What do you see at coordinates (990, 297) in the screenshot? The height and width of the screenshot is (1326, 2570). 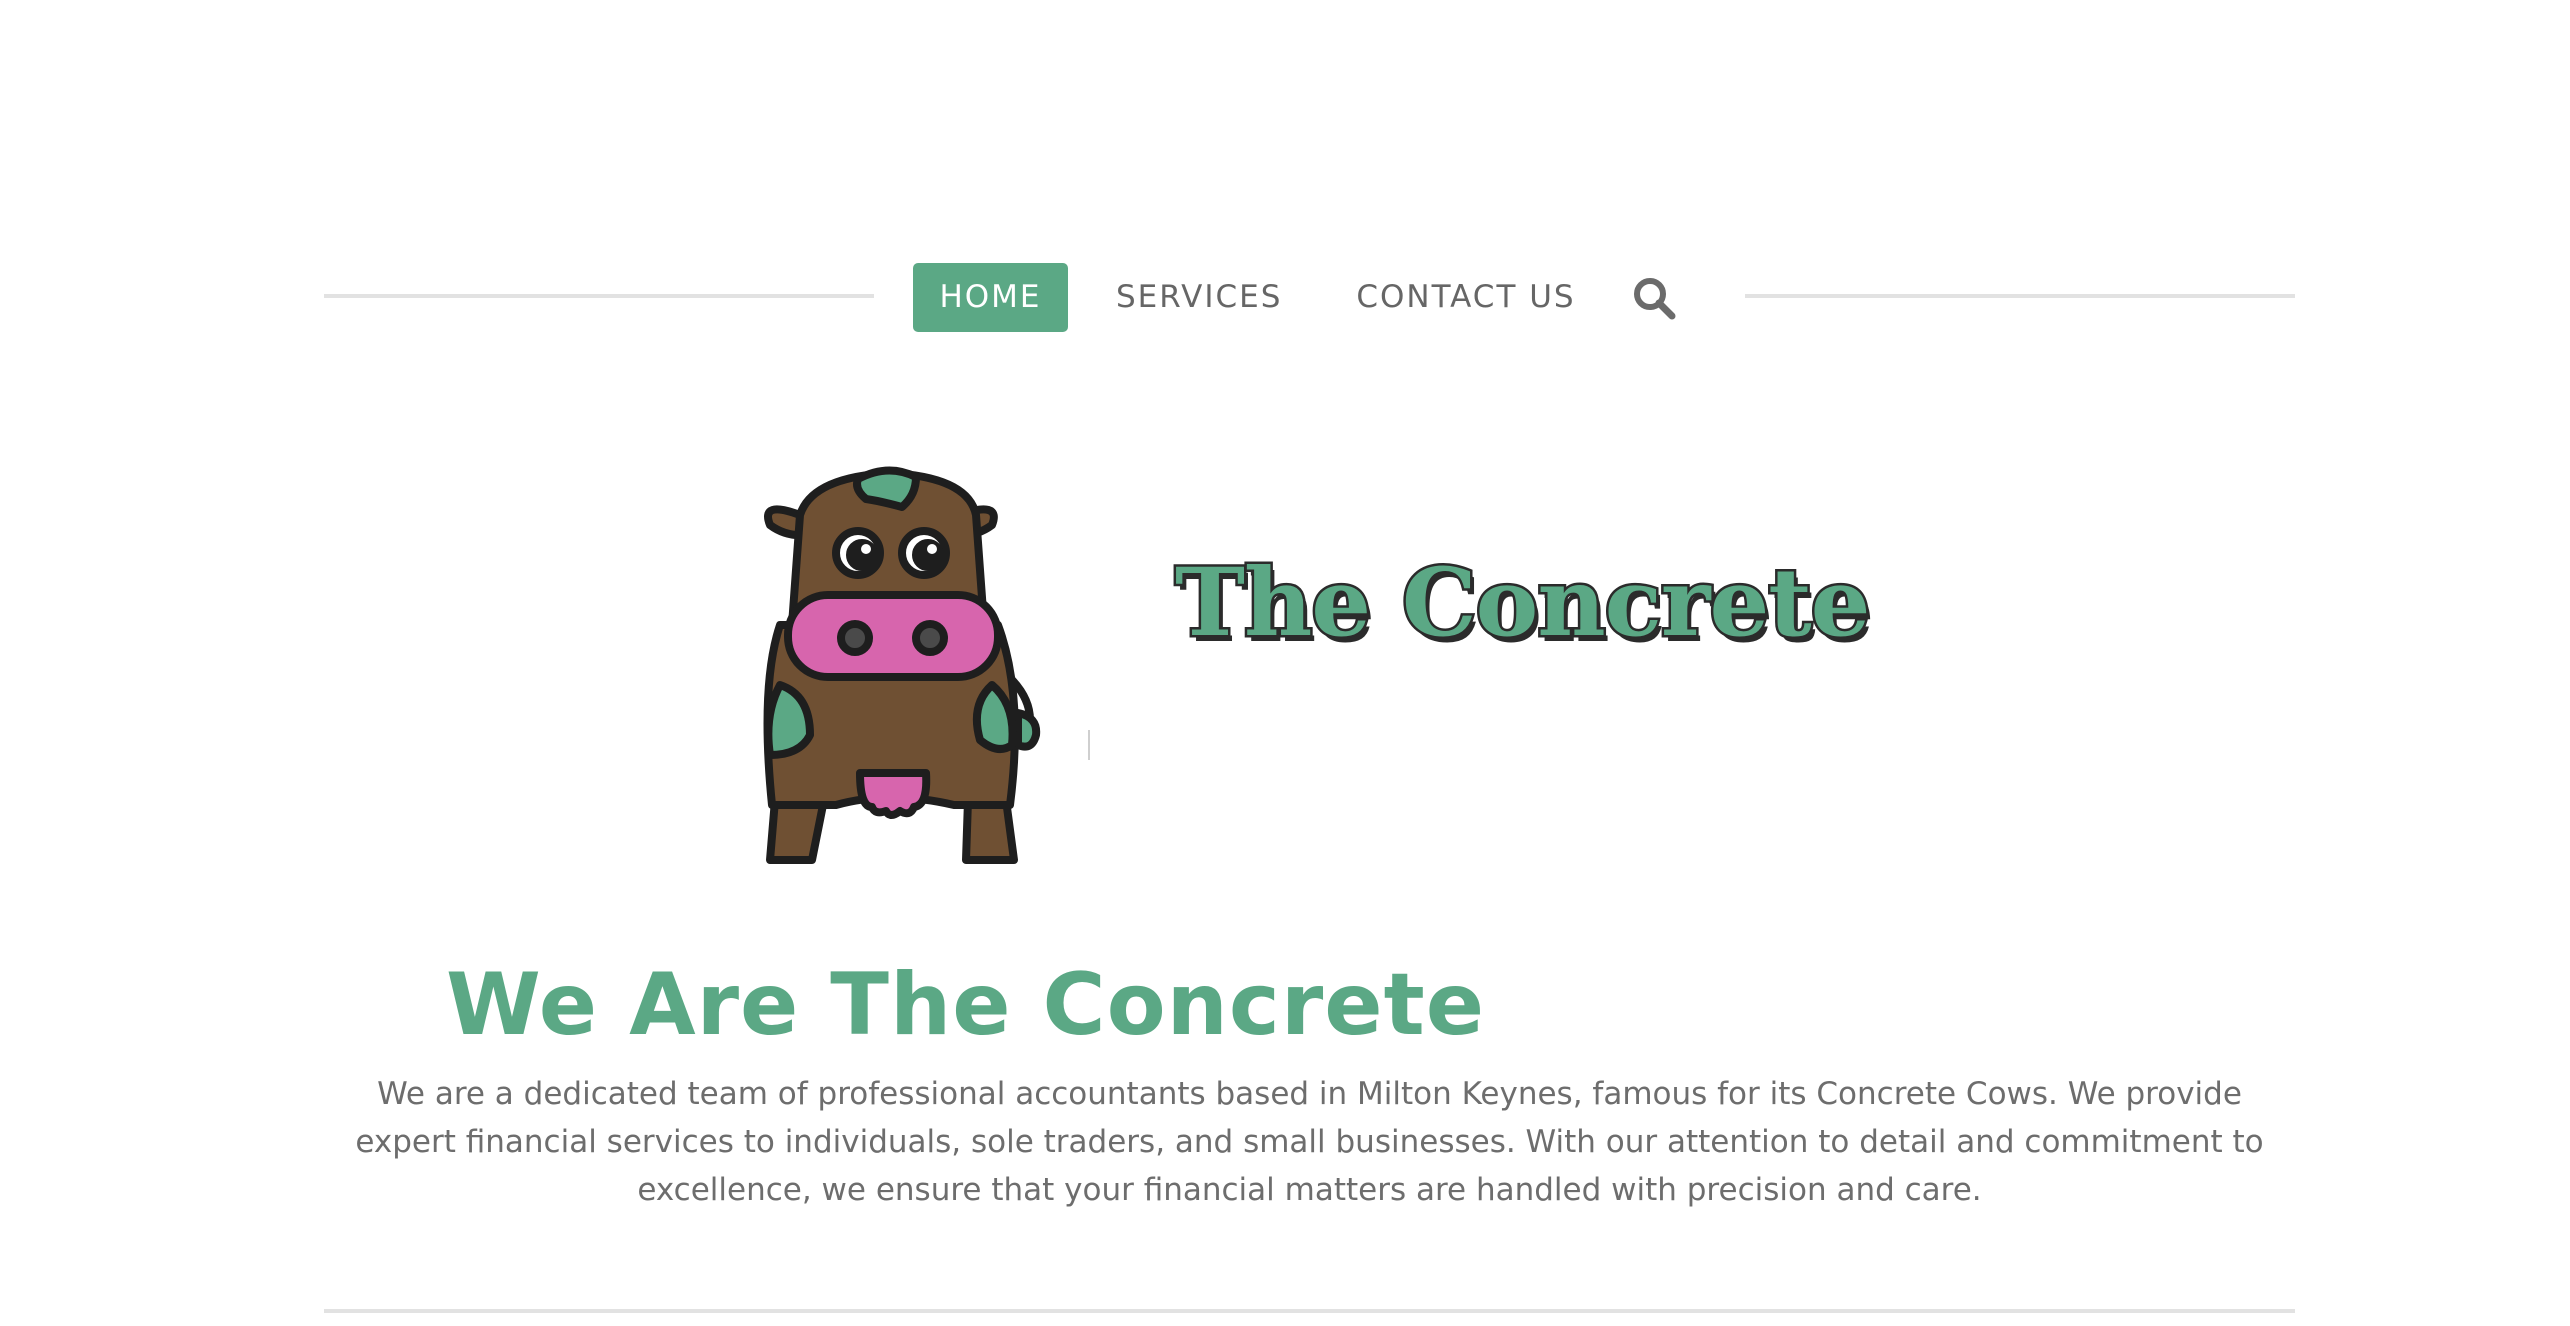 I see `nav-home-link: HOME` at bounding box center [990, 297].